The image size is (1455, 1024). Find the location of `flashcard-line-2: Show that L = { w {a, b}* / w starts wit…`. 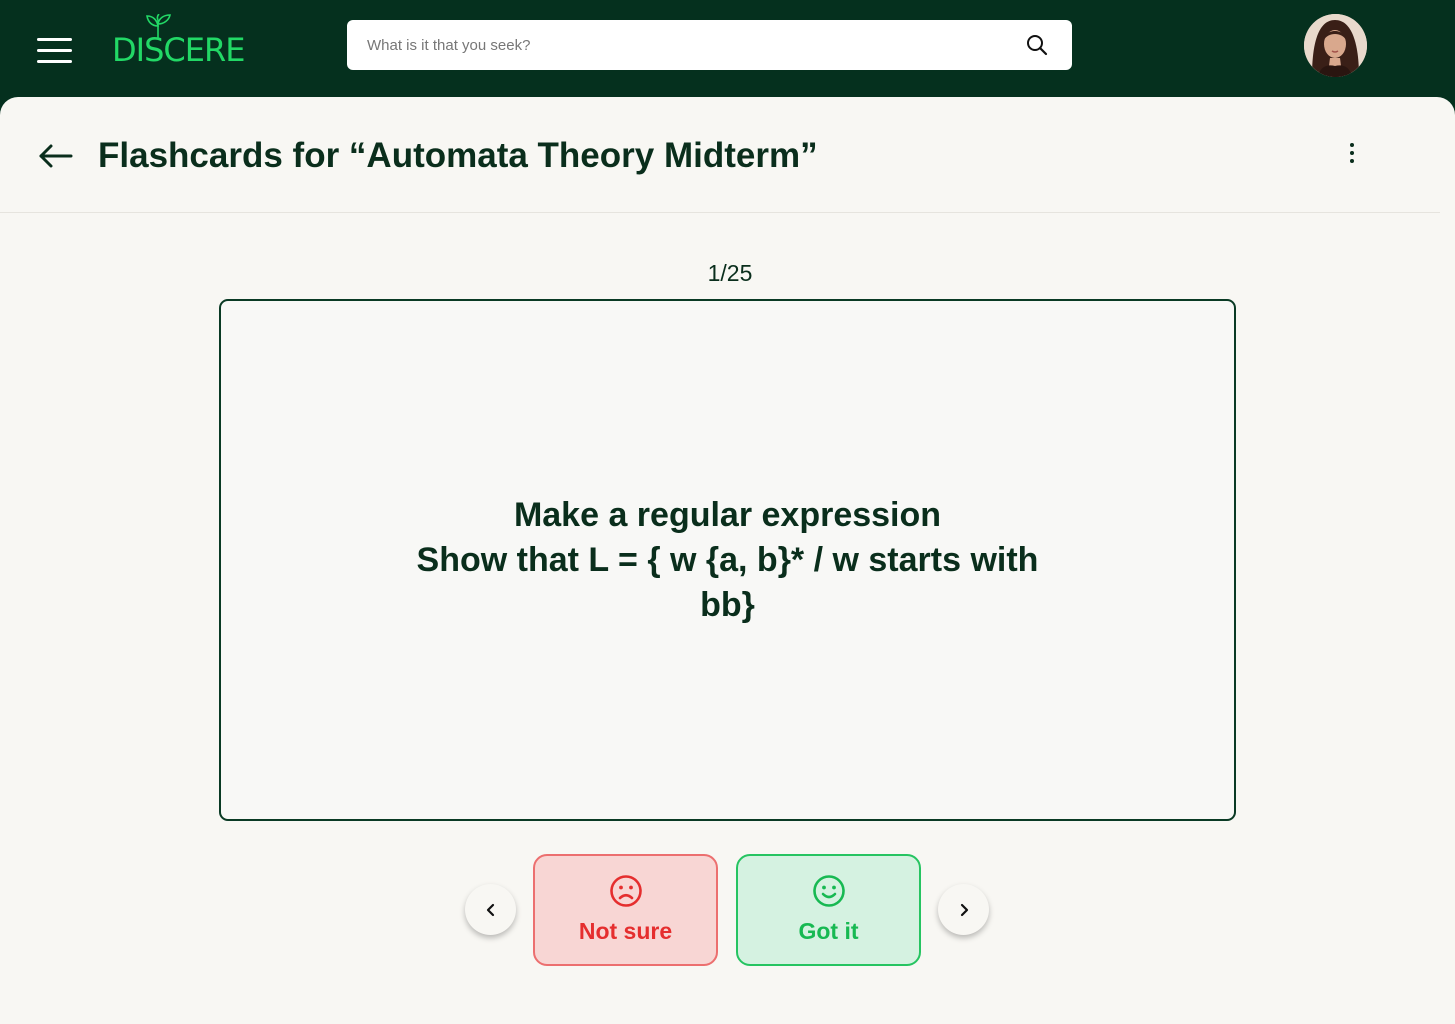

flashcard-line-2: Show that L = { w {a, b}* / w starts wit… is located at coordinates (727, 582).